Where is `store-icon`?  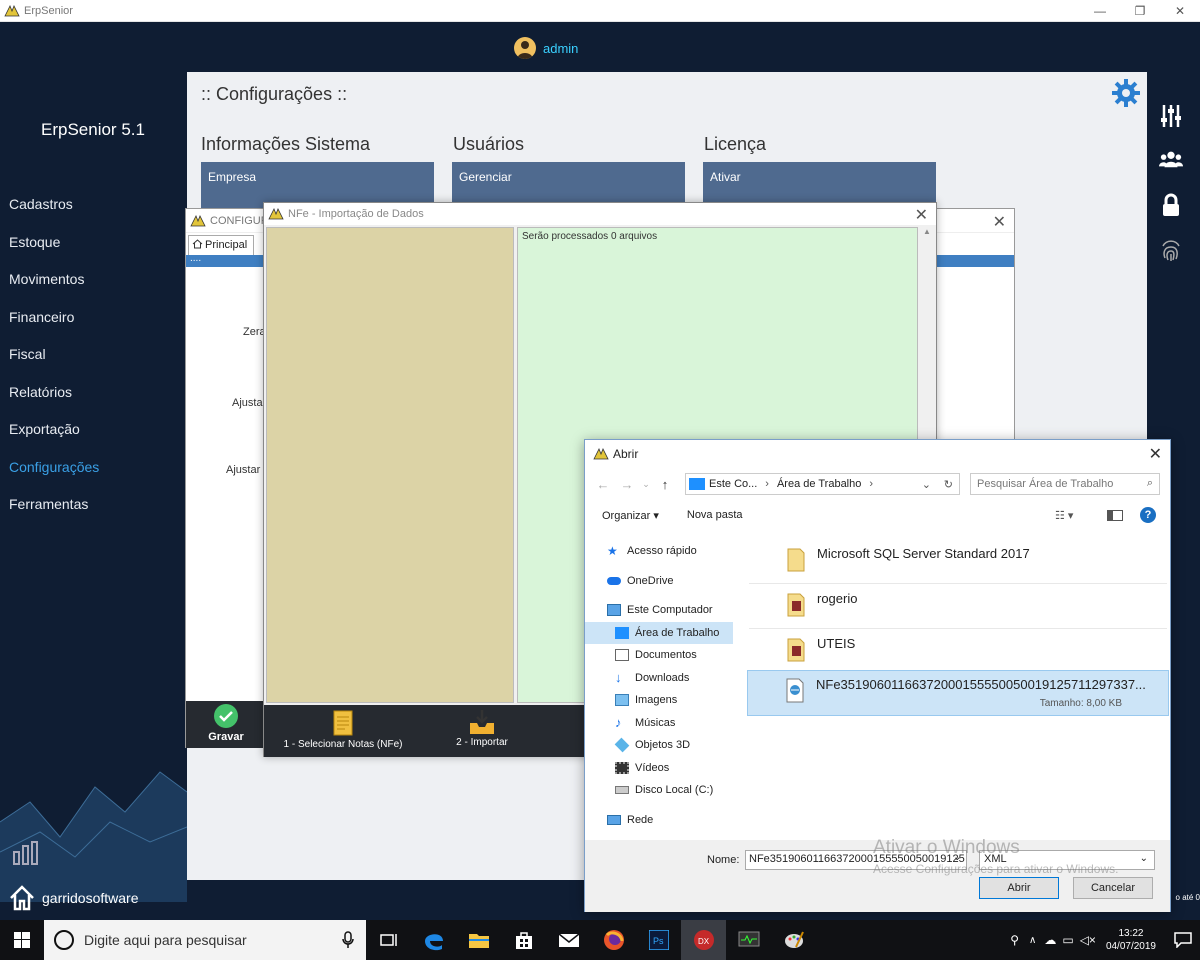 store-icon is located at coordinates (523, 940).